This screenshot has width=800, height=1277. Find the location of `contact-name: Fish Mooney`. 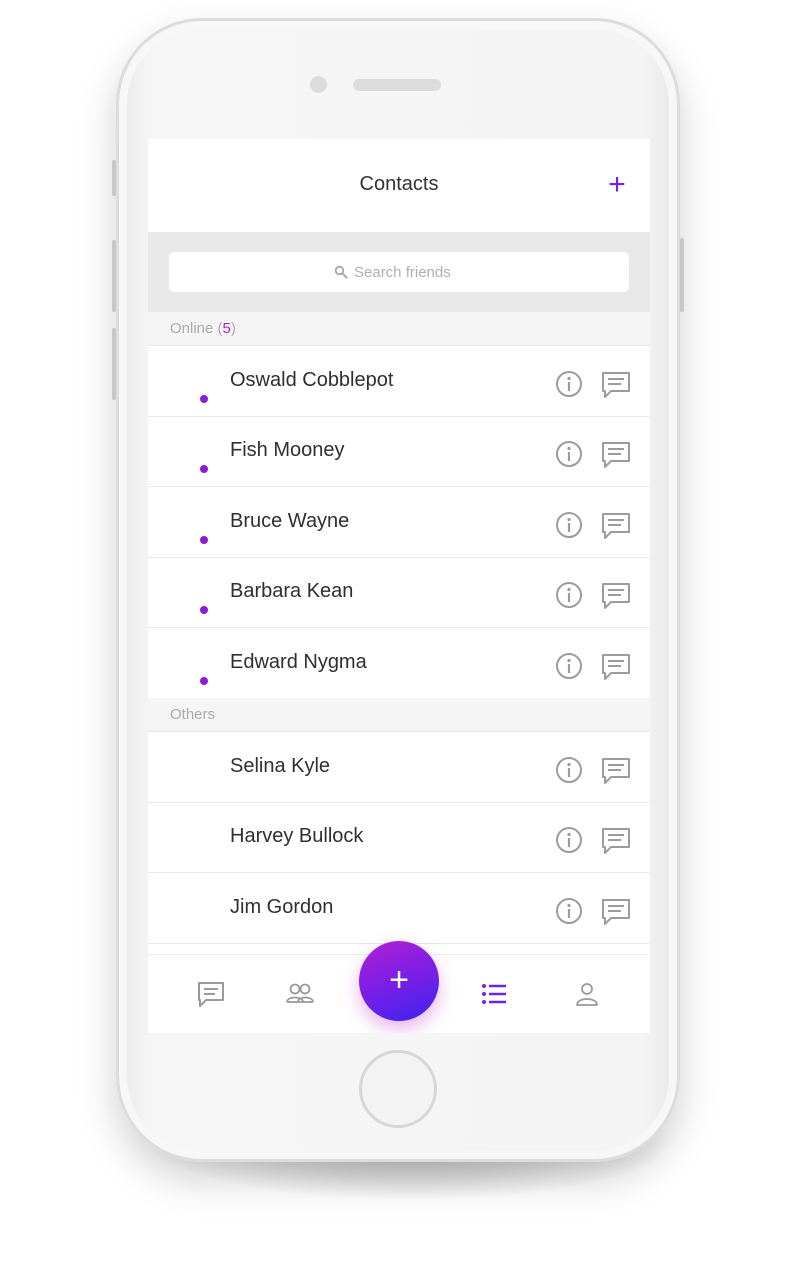

contact-name: Fish Mooney is located at coordinates (287, 450).